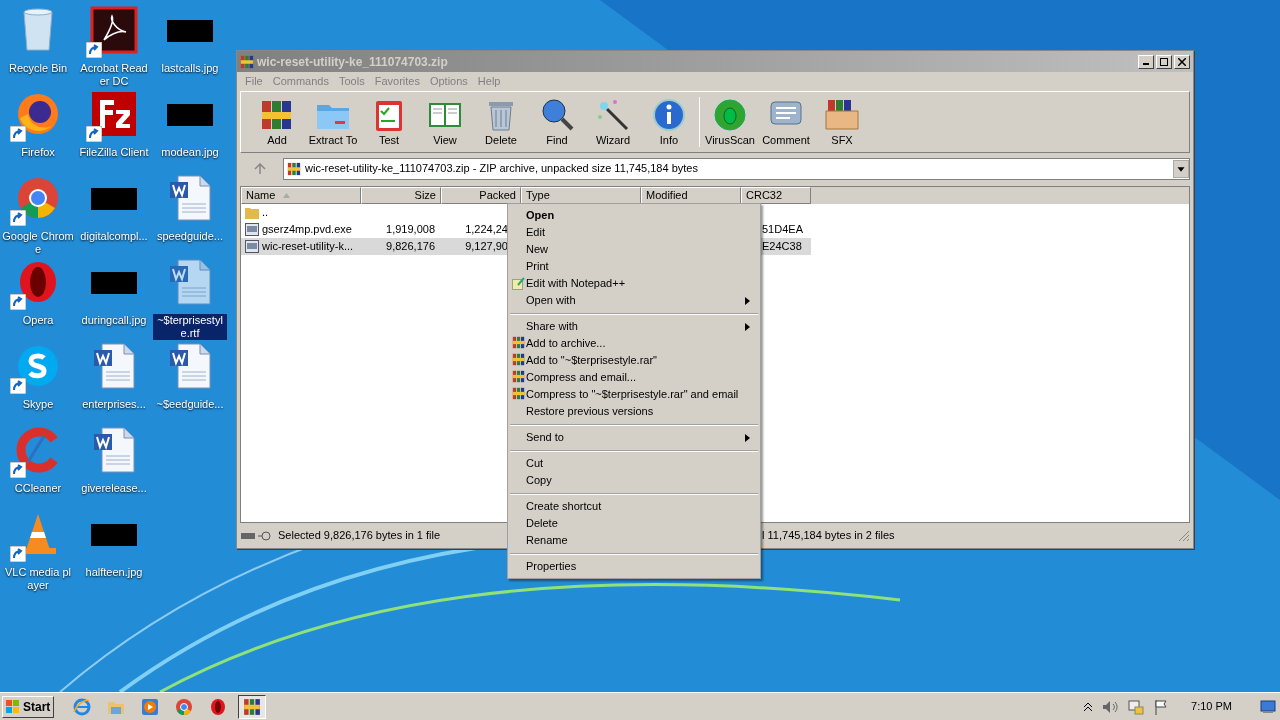 This screenshot has width=1280, height=720. Describe the element at coordinates (730, 115) in the screenshot. I see `bug-icon` at that location.